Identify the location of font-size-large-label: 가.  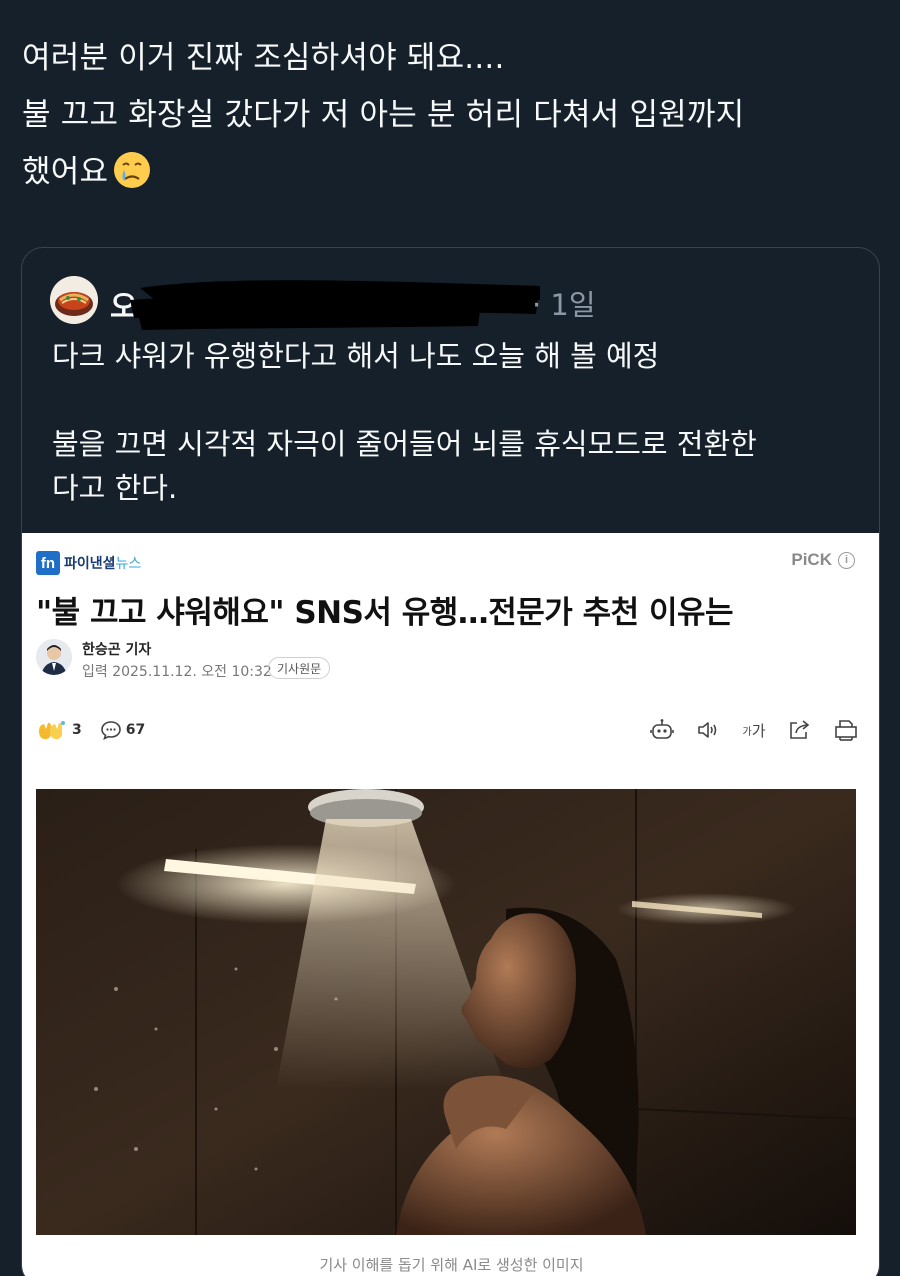
(758, 730).